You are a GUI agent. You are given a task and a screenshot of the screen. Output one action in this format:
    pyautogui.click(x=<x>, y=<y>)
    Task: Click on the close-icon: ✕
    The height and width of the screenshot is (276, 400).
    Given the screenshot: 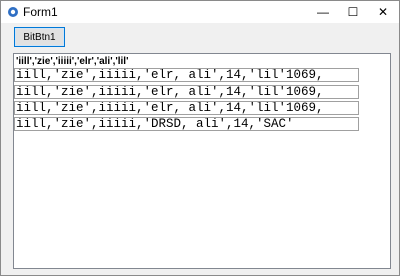 What is the action you would take?
    pyautogui.click(x=383, y=12)
    